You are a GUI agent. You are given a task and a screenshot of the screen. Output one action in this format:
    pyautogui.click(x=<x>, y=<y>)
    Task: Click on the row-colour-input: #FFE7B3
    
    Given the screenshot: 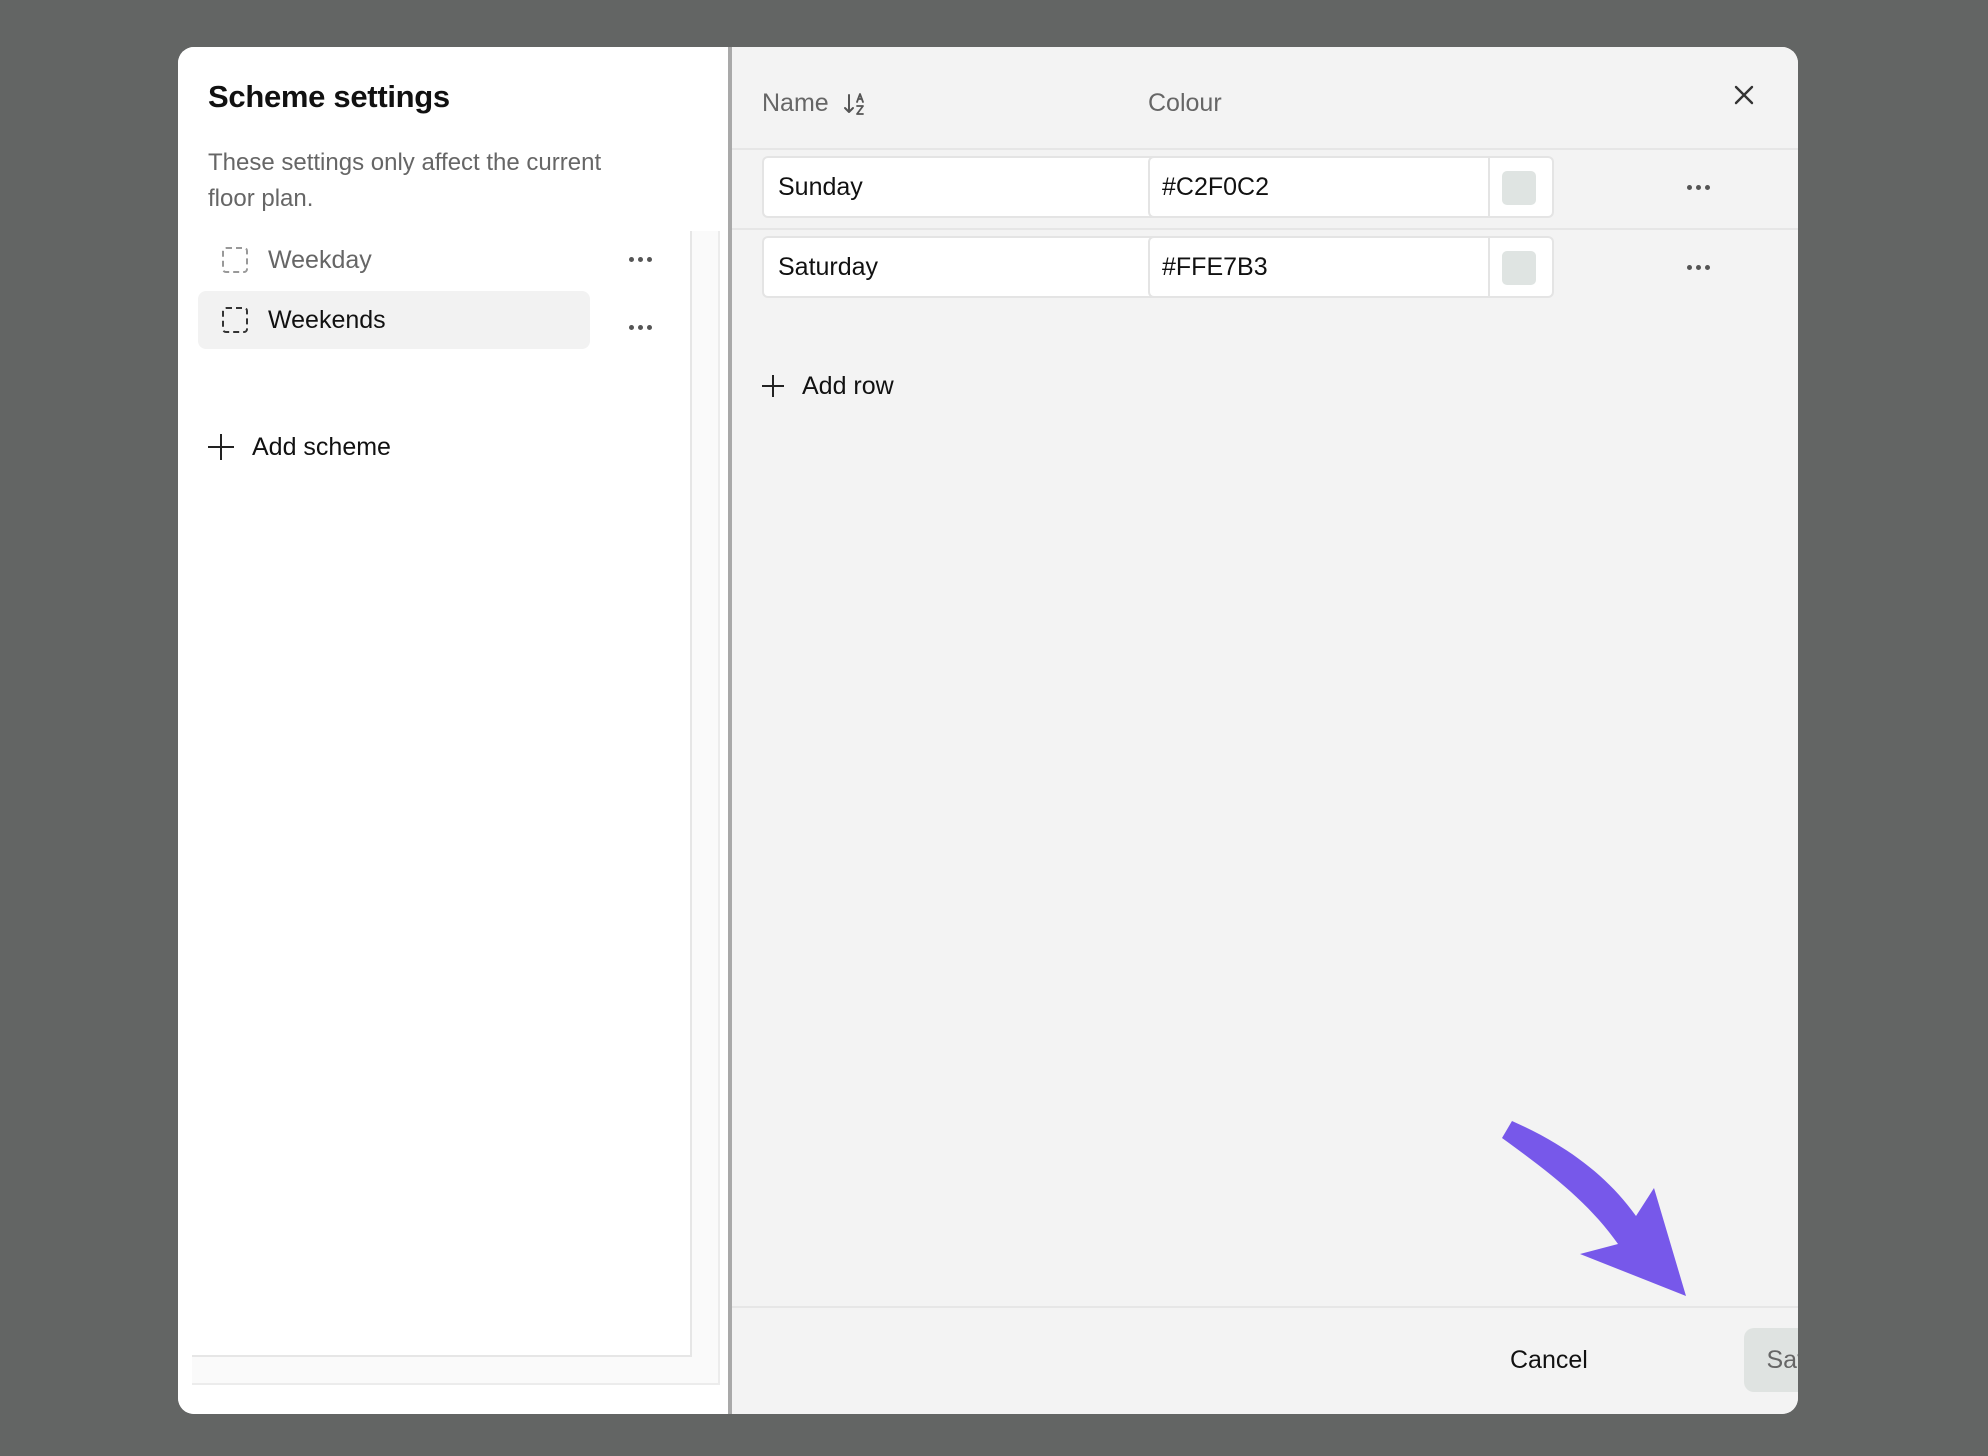 What is the action you would take?
    pyautogui.click(x=1215, y=267)
    